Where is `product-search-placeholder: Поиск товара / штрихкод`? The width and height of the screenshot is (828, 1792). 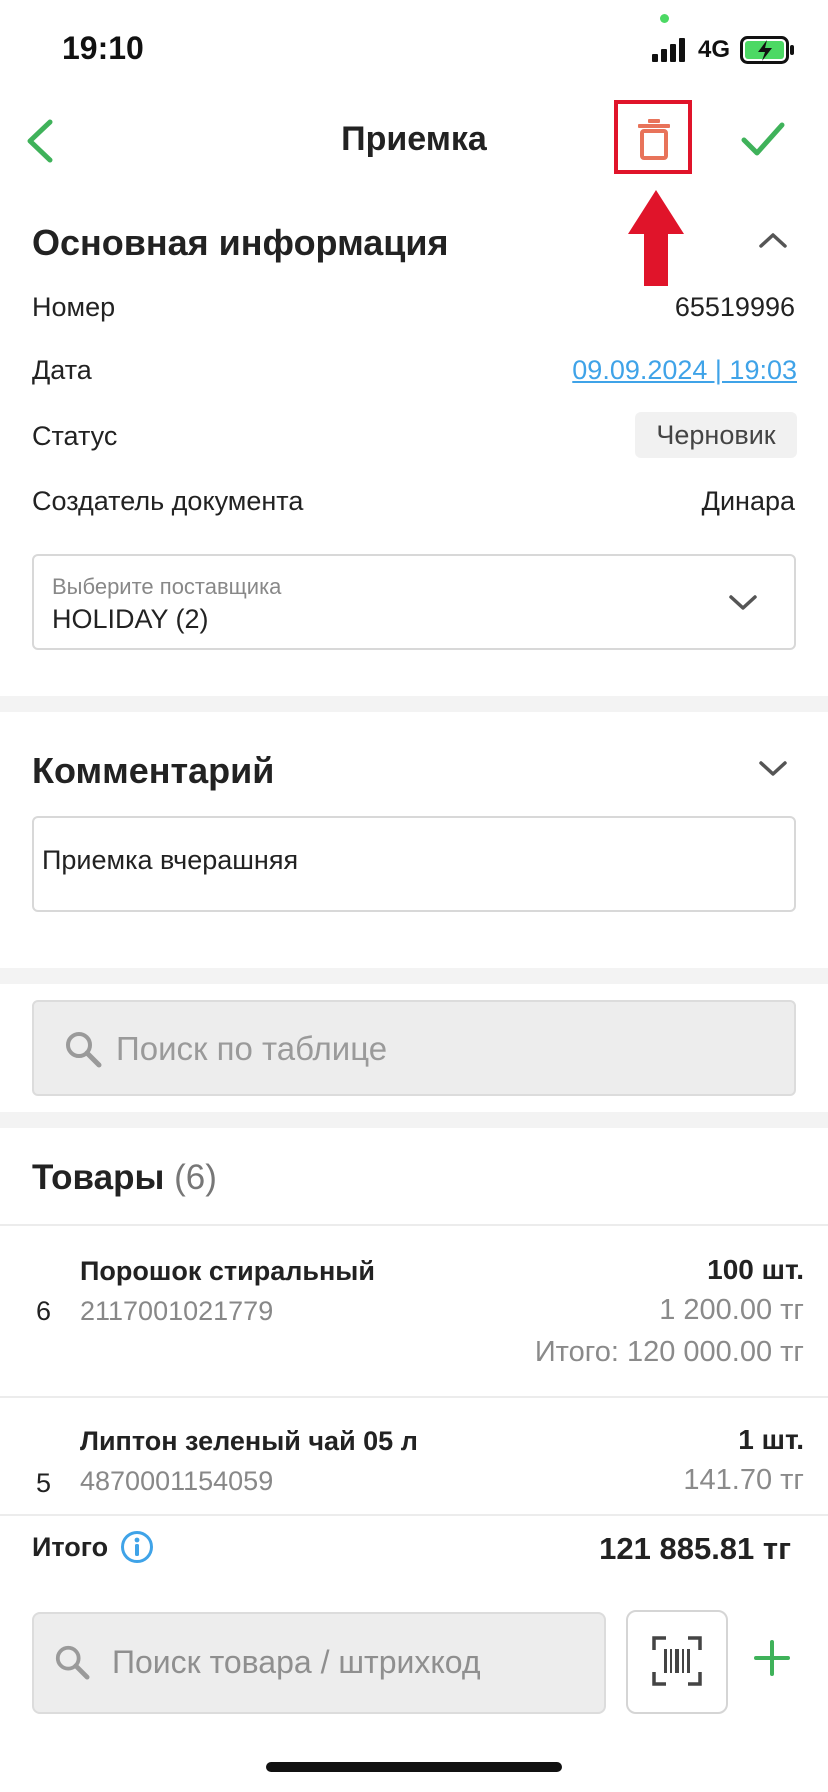 product-search-placeholder: Поиск товара / штрихкод is located at coordinates (296, 1662).